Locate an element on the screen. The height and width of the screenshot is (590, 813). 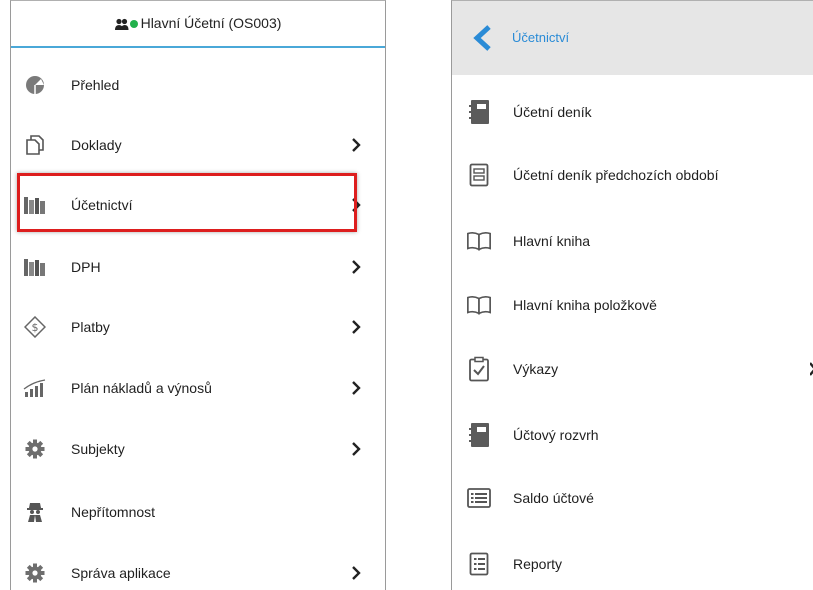
submenu-item-label: Reporty is located at coordinates (538, 564).